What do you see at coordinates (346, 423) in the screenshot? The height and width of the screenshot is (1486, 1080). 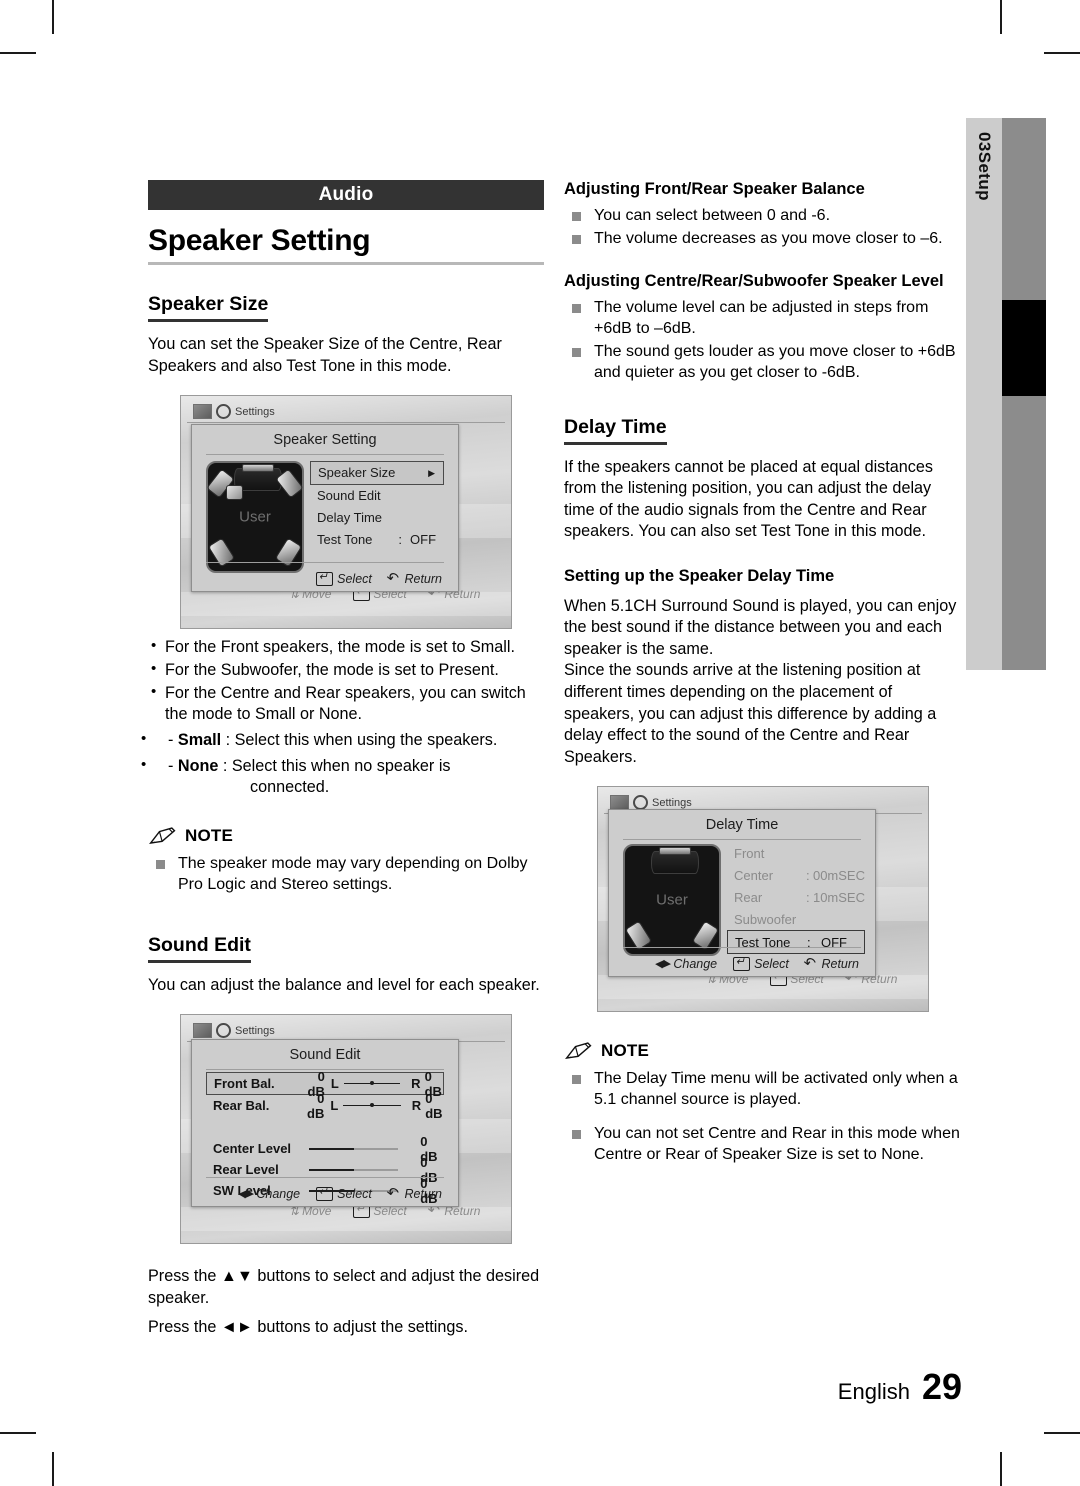 I see `osd-breadcrumb-divider` at bounding box center [346, 423].